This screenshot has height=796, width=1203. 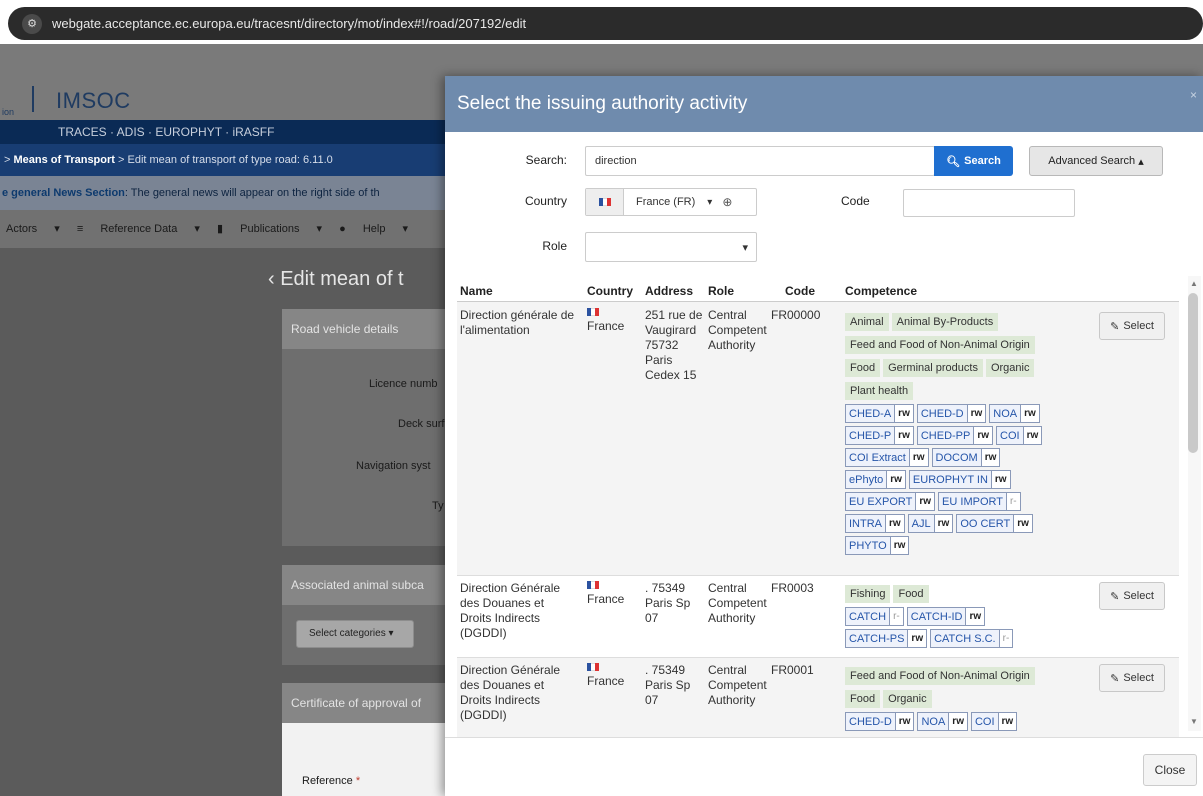 I want to click on permission-name: CHED-D, so click(x=942, y=414).